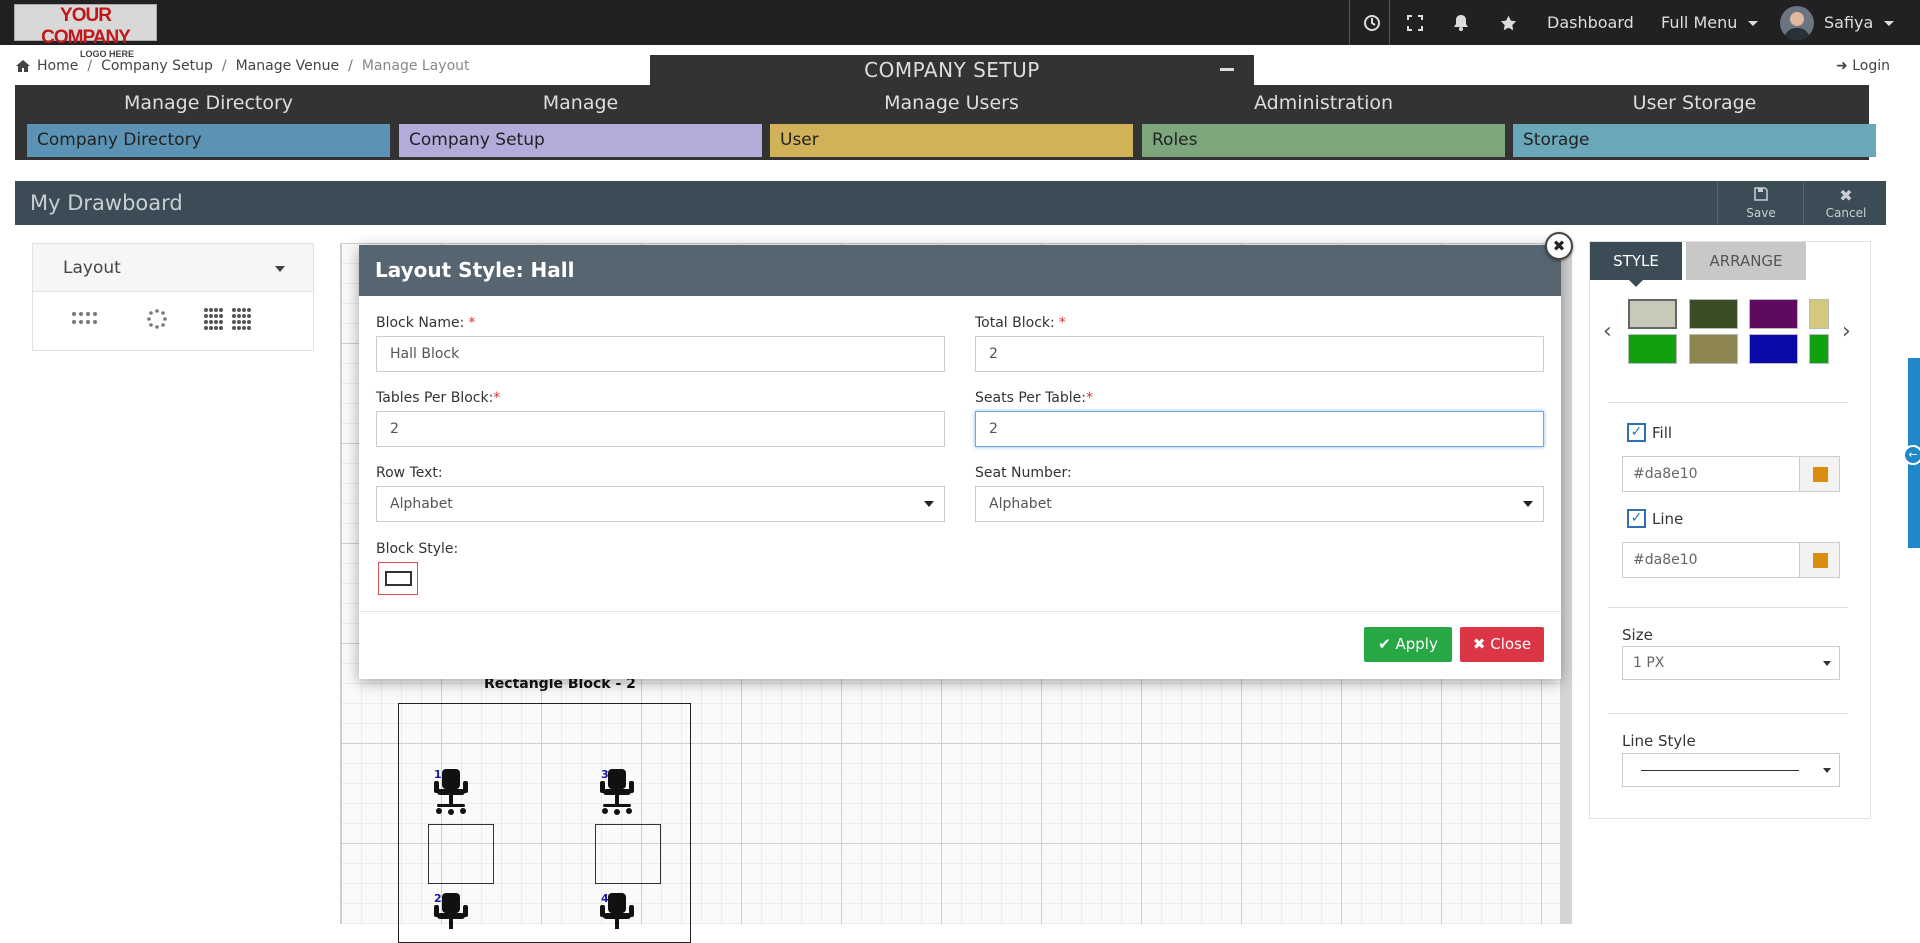 This screenshot has height=943, width=1920. What do you see at coordinates (1461, 22) in the screenshot?
I see `bell-icon` at bounding box center [1461, 22].